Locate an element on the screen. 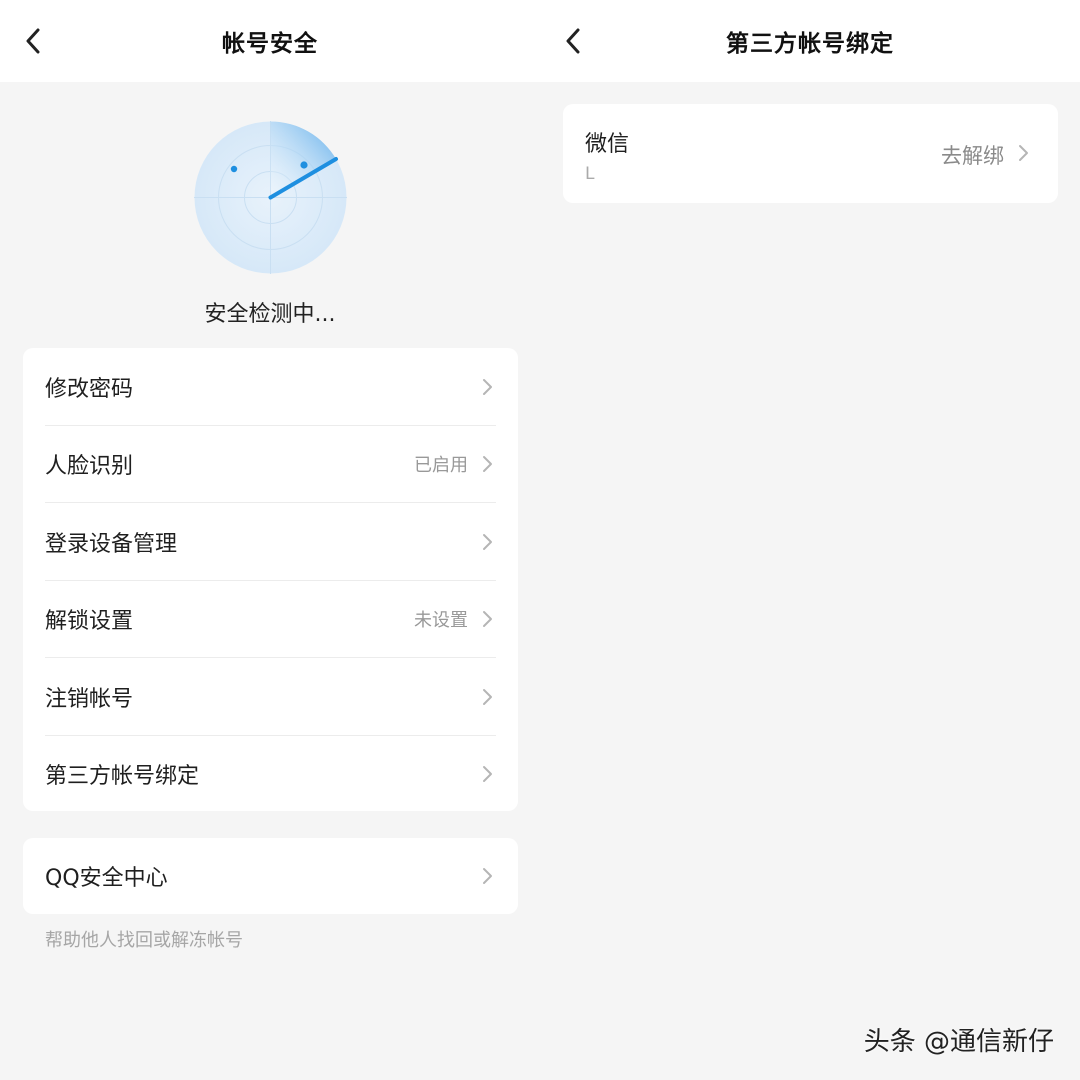 The image size is (1080, 1080). qq-center-hint: 帮助他人找回或解冻帐号 is located at coordinates (144, 940).